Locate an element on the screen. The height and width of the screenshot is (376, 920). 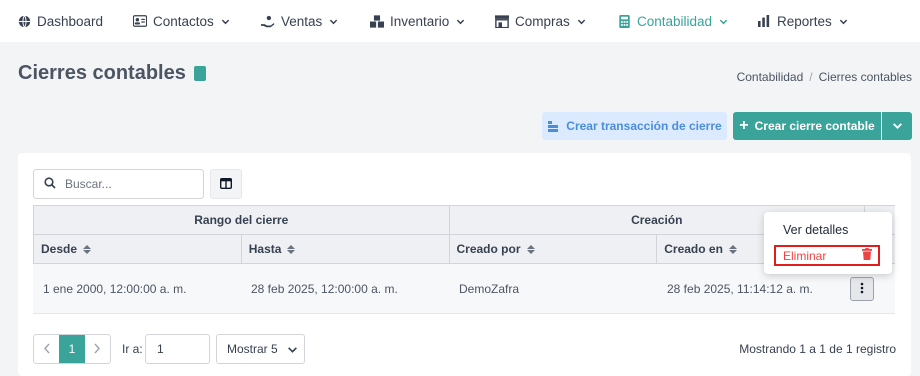
nav-item-ventas: Ventas is located at coordinates (299, 21).